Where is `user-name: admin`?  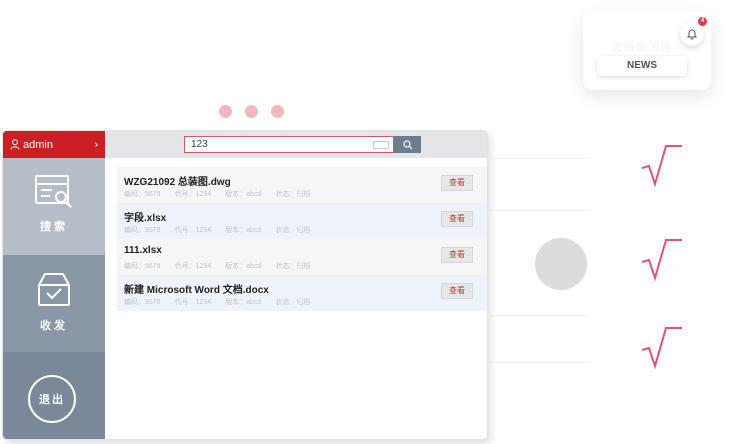 user-name: admin is located at coordinates (38, 144).